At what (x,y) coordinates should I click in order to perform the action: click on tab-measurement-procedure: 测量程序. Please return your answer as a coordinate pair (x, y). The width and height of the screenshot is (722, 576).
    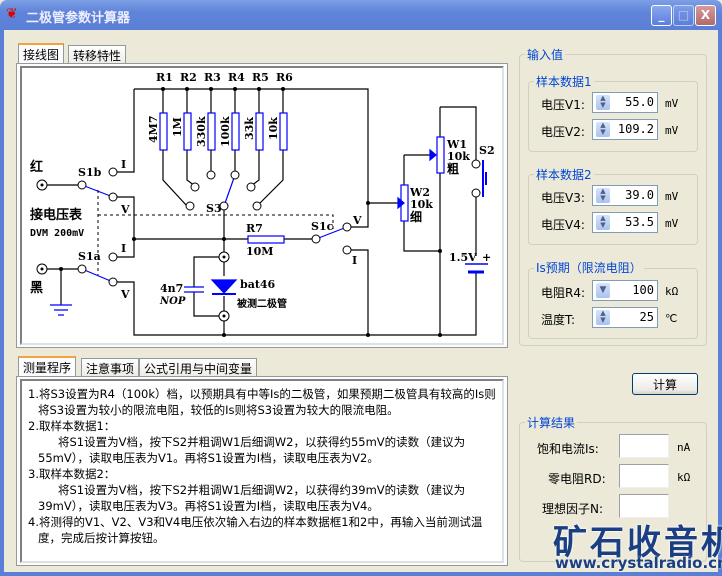
    Looking at the image, I should click on (47, 366).